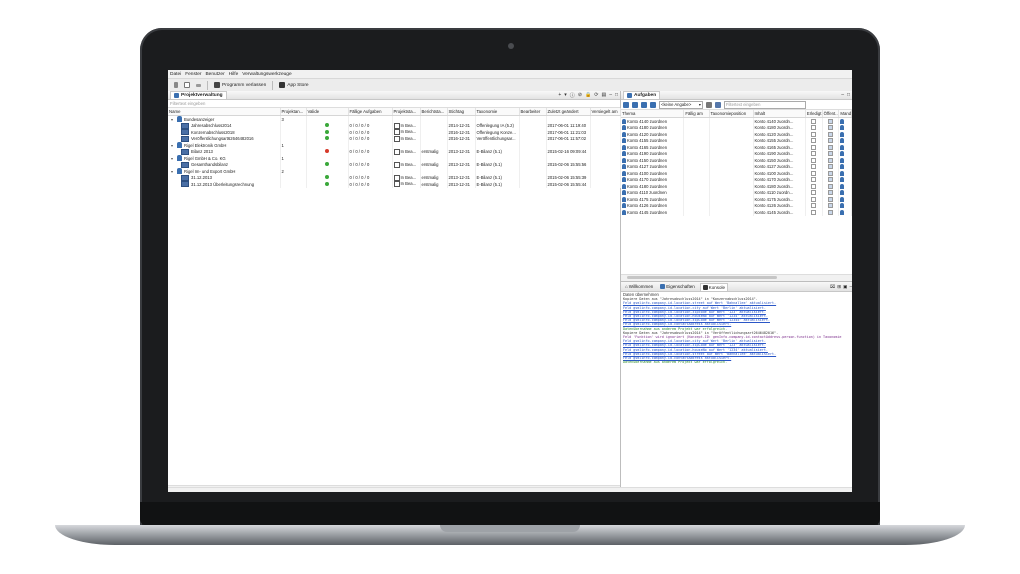 This screenshot has width=1020, height=574. What do you see at coordinates (394, 119) in the screenshot?
I see `table-row: ▾ Bundesanzeiger 3` at bounding box center [394, 119].